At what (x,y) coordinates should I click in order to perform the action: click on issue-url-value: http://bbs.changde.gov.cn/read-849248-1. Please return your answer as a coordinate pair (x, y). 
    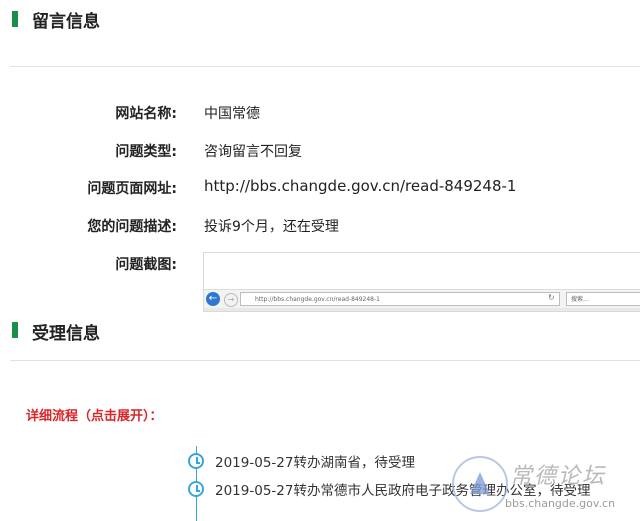
    Looking at the image, I should click on (360, 186).